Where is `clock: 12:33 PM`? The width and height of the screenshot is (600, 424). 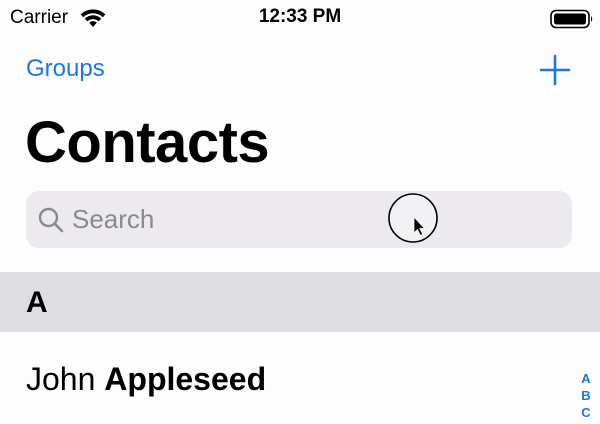 clock: 12:33 PM is located at coordinates (300, 16).